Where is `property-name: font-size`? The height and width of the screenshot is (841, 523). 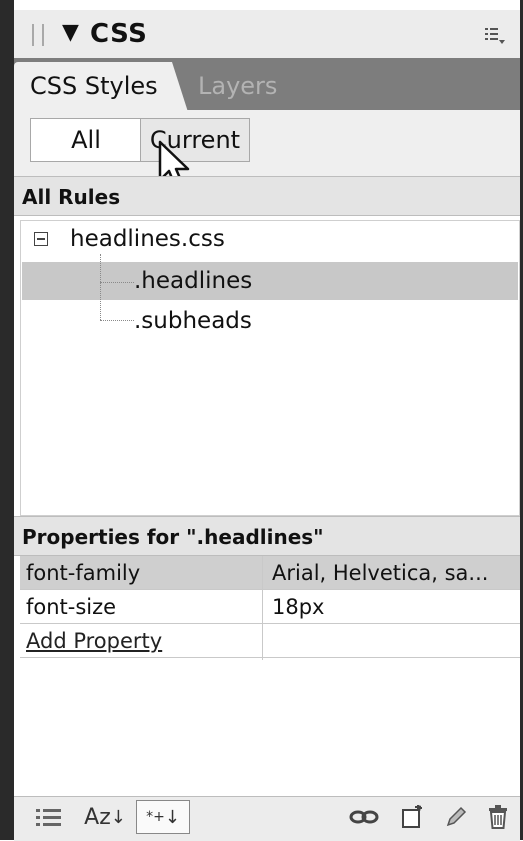
property-name: font-size is located at coordinates (71, 607).